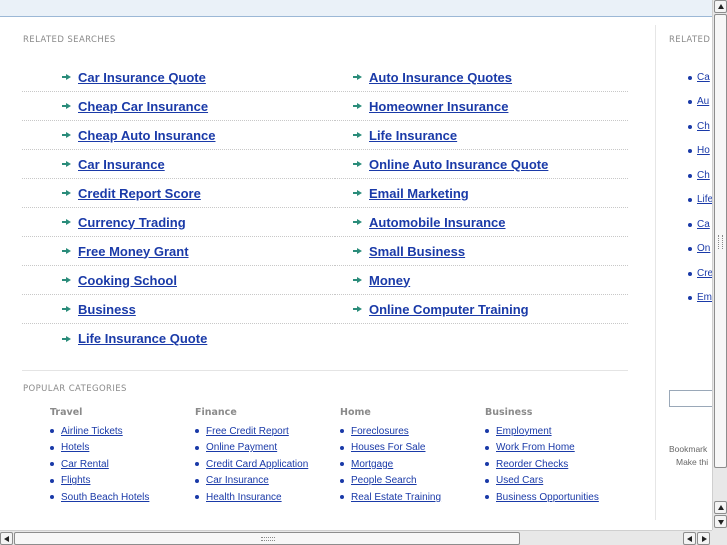 The height and width of the screenshot is (545, 727). What do you see at coordinates (438, 106) in the screenshot?
I see `related-search-link: Homeowner Insurance` at bounding box center [438, 106].